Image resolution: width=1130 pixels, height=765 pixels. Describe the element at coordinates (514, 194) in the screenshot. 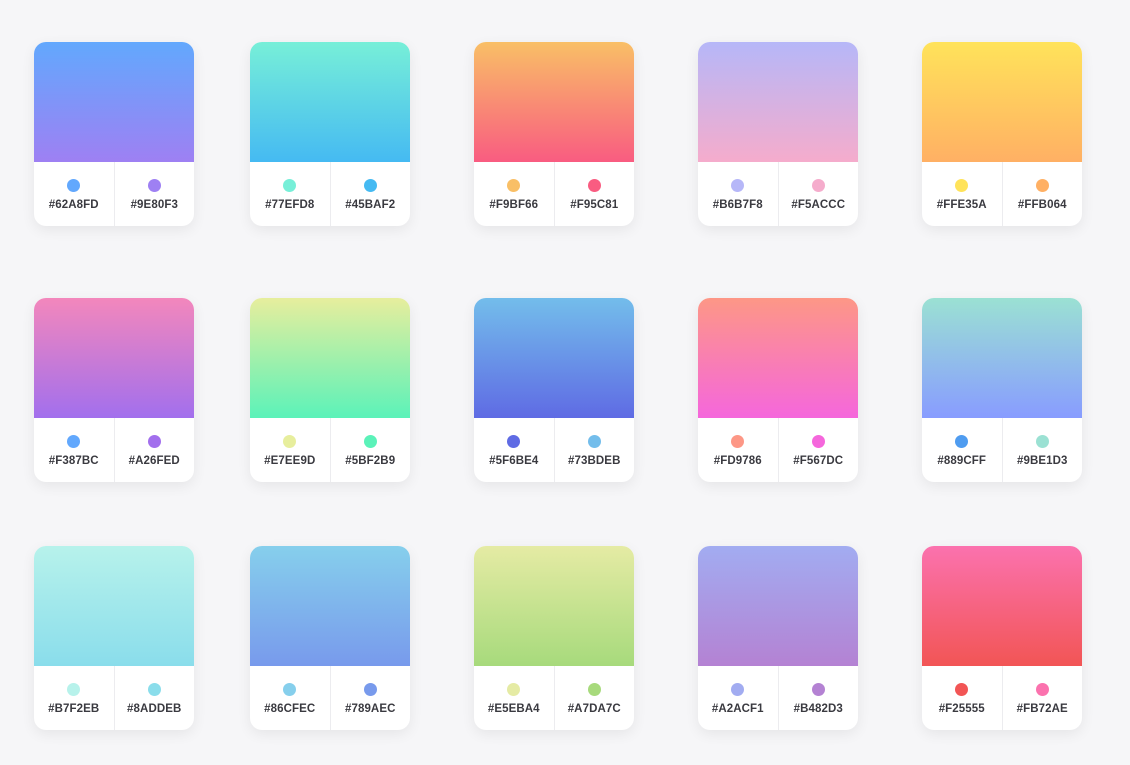

I see `color-swatch: #F9BF66` at that location.